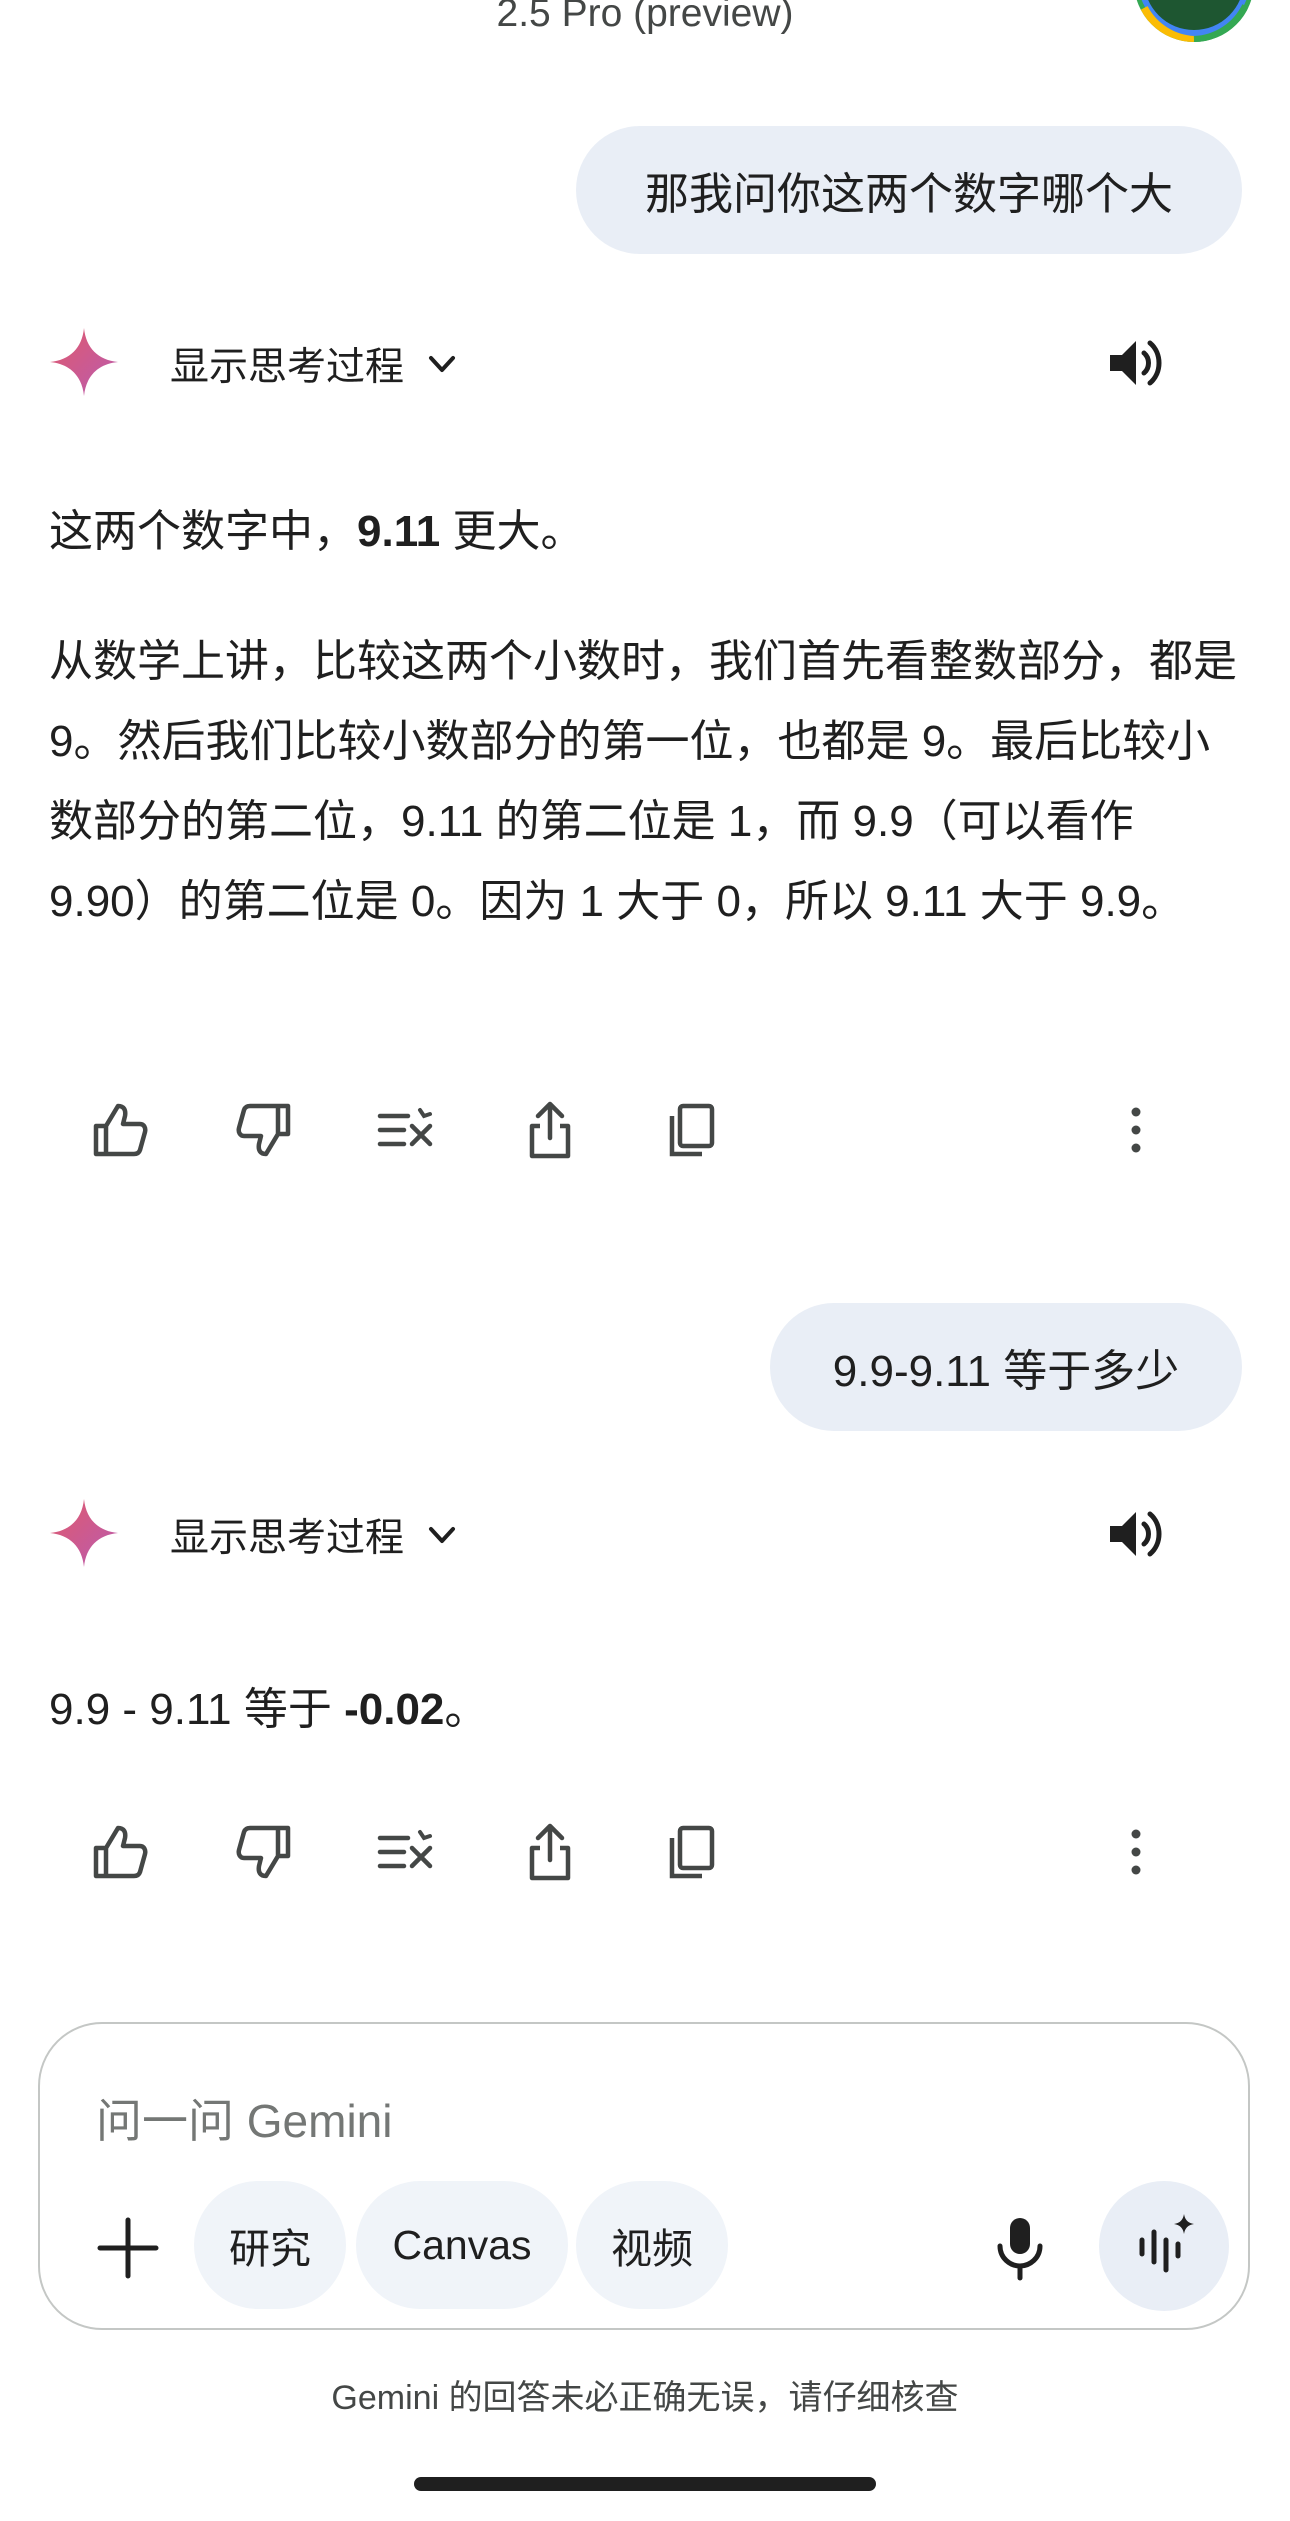 This screenshot has width=1290, height=2521. I want to click on user-message-bubble: 那我问你这两个数字哪个大, so click(909, 190).